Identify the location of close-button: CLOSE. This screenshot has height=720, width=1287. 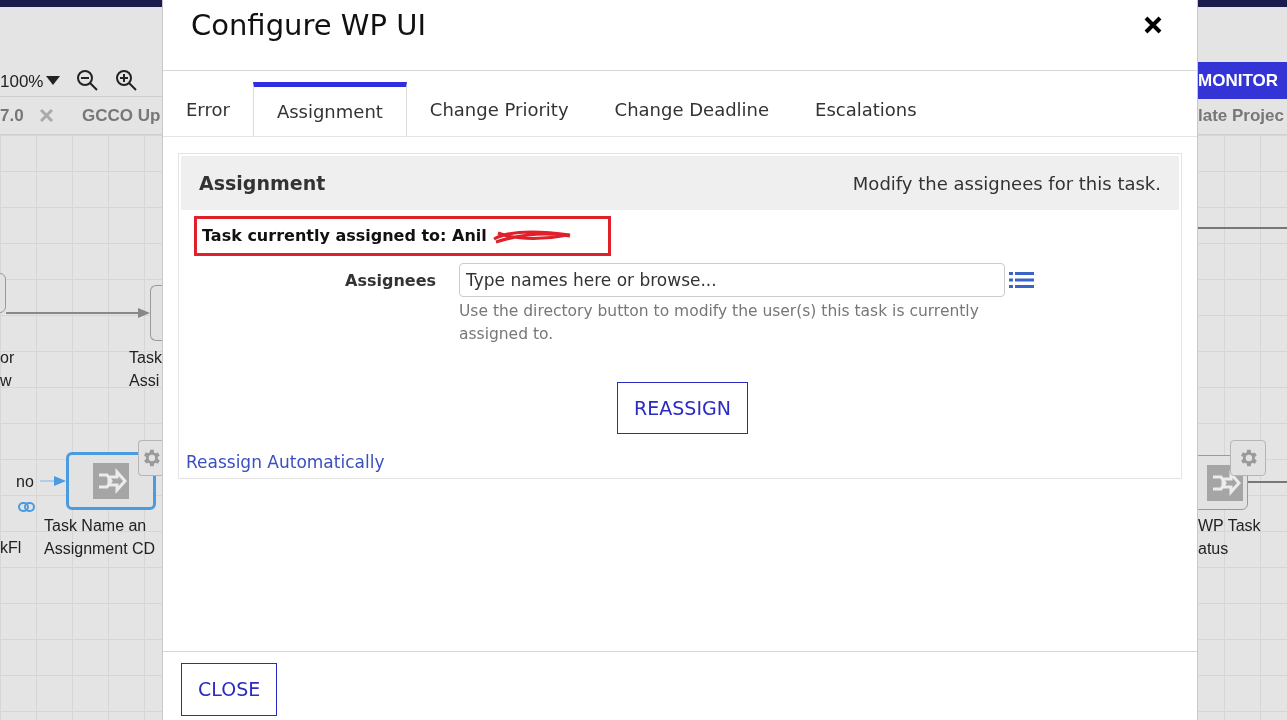
(229, 689).